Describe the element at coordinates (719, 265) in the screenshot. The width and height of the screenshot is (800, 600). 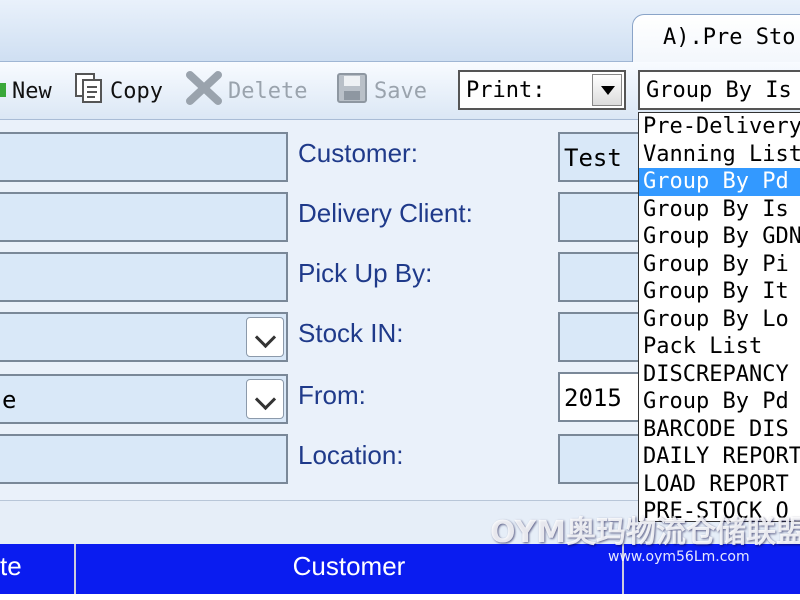
I see `dropdown-option: Group By Pi` at that location.